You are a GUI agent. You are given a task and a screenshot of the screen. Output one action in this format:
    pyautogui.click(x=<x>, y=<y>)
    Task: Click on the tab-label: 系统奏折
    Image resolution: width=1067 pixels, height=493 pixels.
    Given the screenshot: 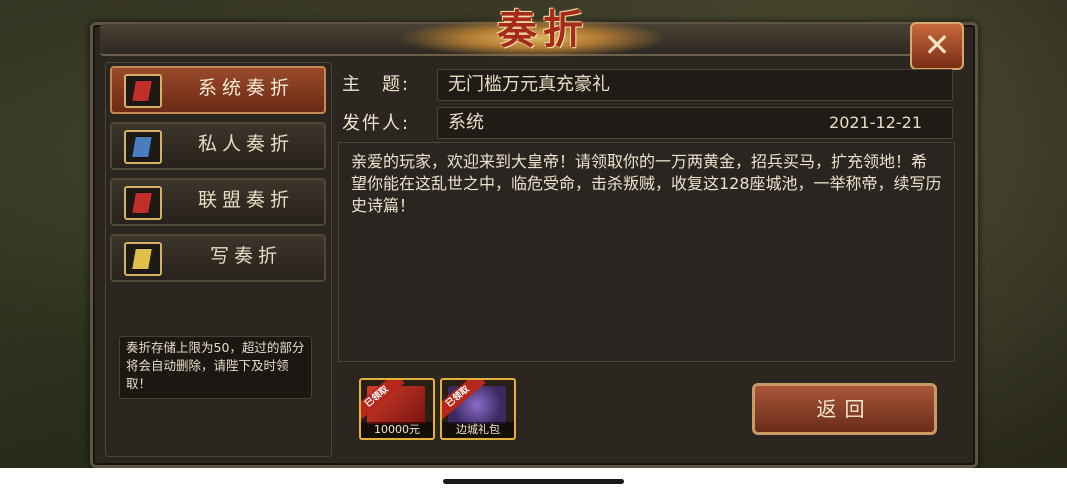 What is the action you would take?
    pyautogui.click(x=245, y=88)
    